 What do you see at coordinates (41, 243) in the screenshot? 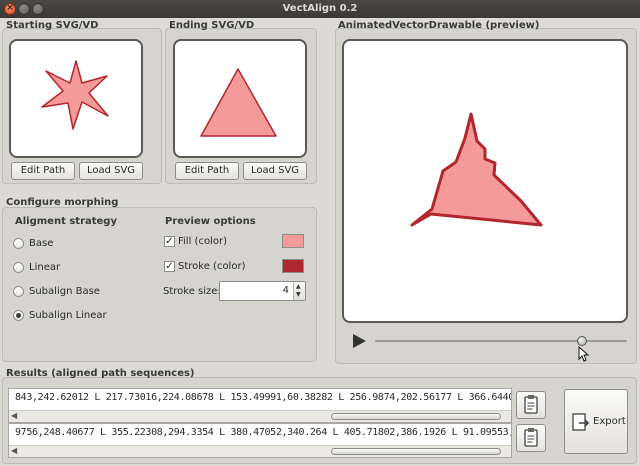
I see `strategy-label: Base` at bounding box center [41, 243].